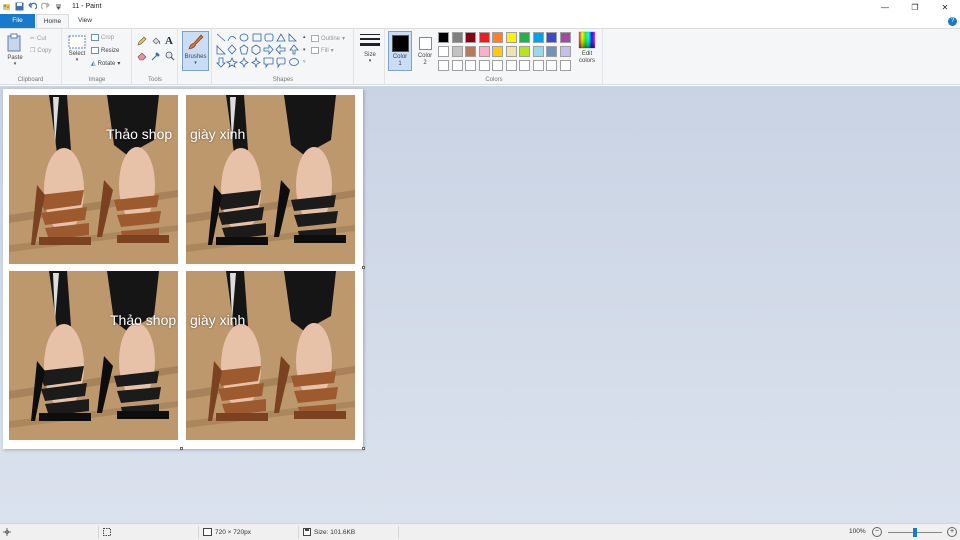  Describe the element at coordinates (142, 56) in the screenshot. I see `eraser-icon` at that location.